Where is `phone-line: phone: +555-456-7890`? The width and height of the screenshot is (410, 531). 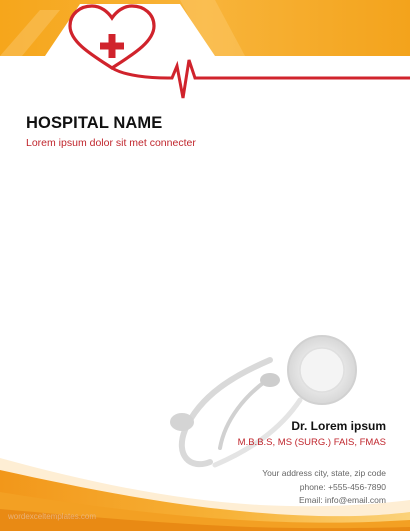 phone-line: phone: +555-456-7890 is located at coordinates (342, 486).